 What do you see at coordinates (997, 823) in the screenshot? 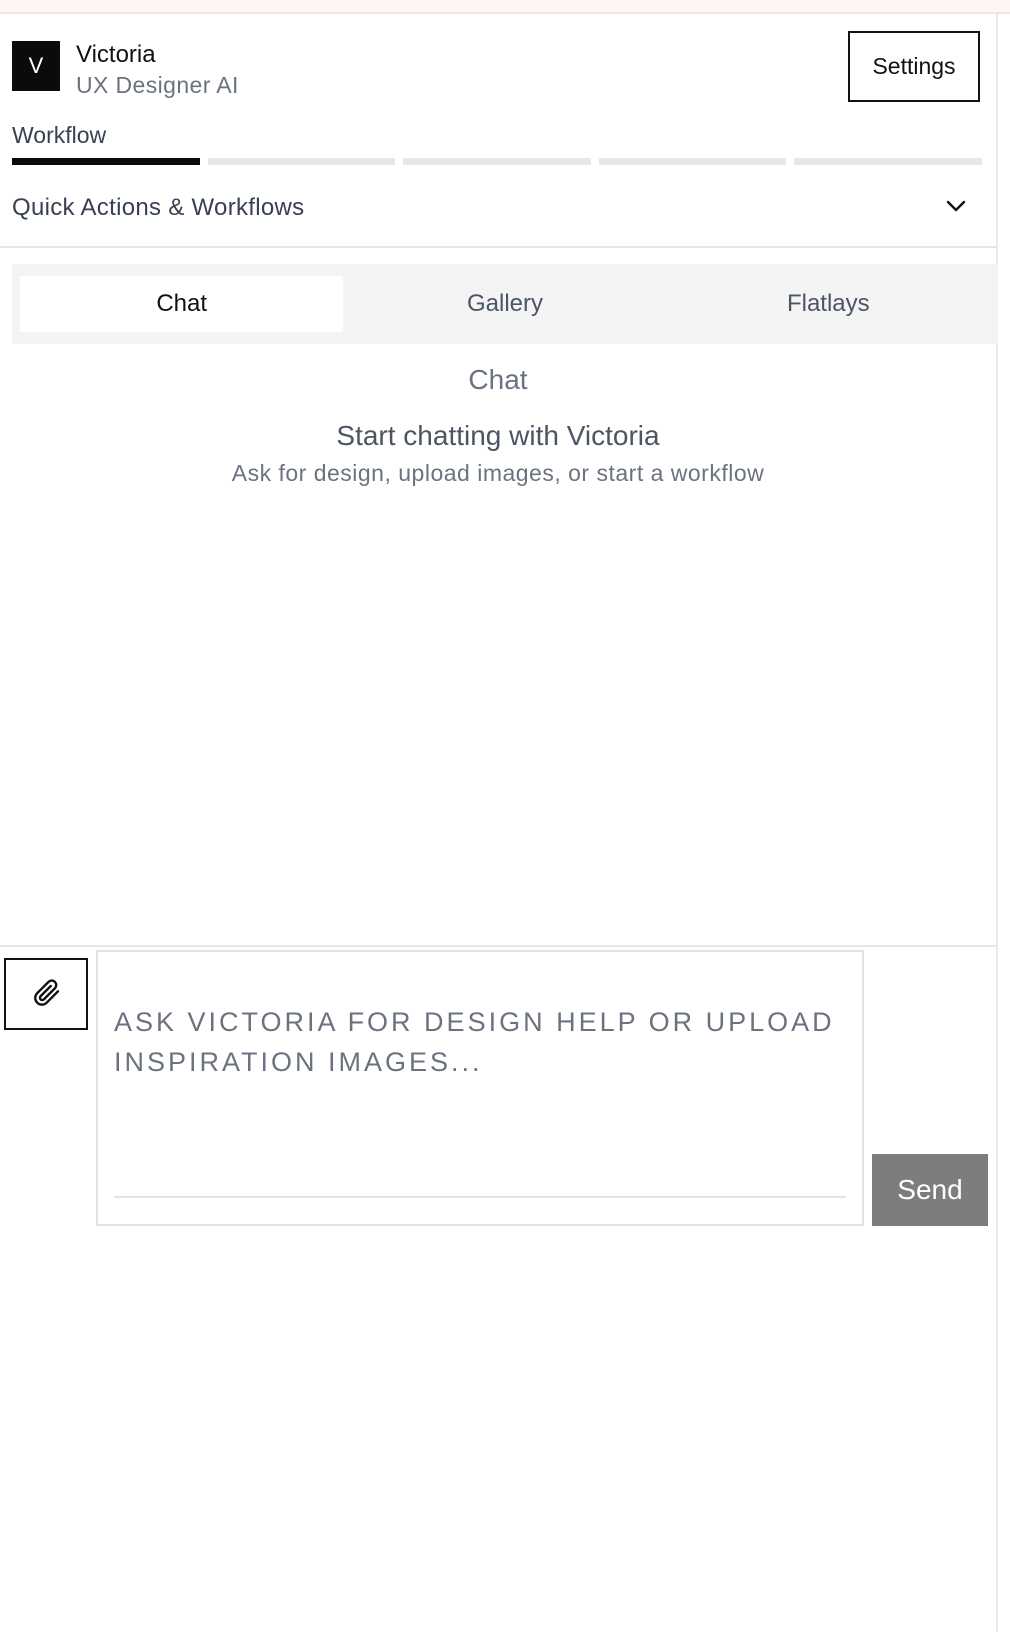
I see `panel-right-border` at bounding box center [997, 823].